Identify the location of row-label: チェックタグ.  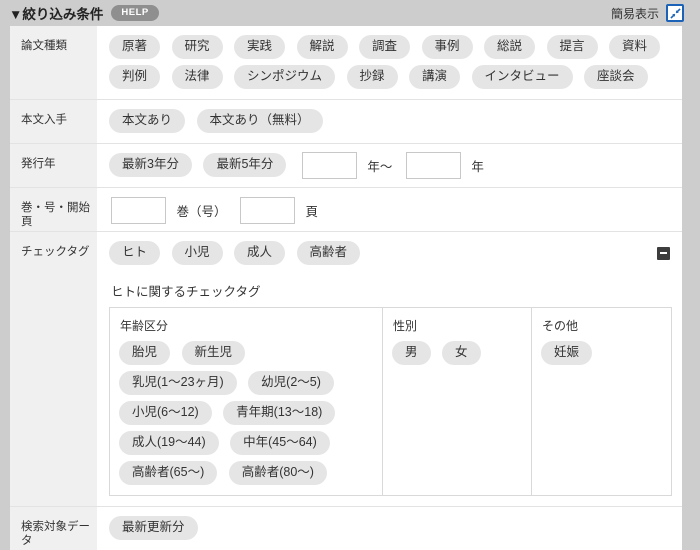
(53, 369).